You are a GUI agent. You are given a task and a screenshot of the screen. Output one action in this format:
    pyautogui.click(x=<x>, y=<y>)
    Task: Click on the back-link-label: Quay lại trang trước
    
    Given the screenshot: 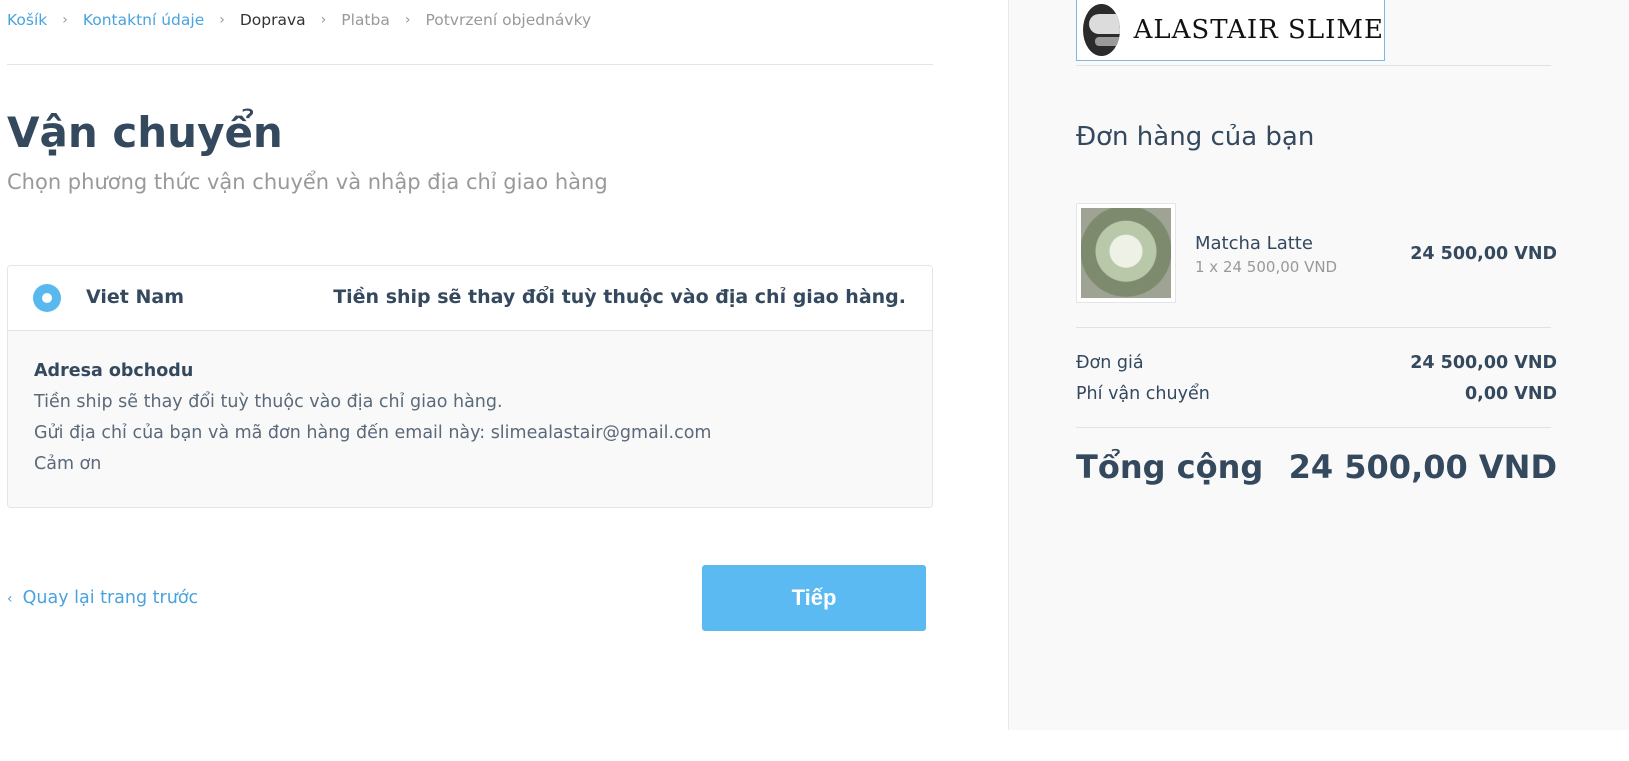 What is the action you would take?
    pyautogui.click(x=110, y=598)
    